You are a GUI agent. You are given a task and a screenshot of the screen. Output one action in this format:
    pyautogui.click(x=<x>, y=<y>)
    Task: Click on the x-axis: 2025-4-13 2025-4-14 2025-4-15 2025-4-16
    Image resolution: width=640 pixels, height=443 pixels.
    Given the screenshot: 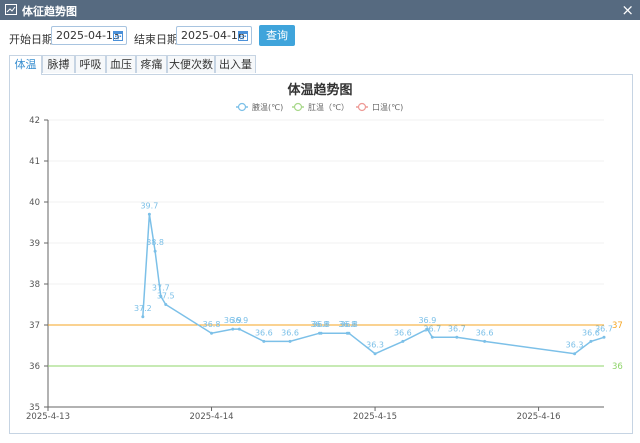 What is the action you would take?
    pyautogui.click(x=315, y=414)
    